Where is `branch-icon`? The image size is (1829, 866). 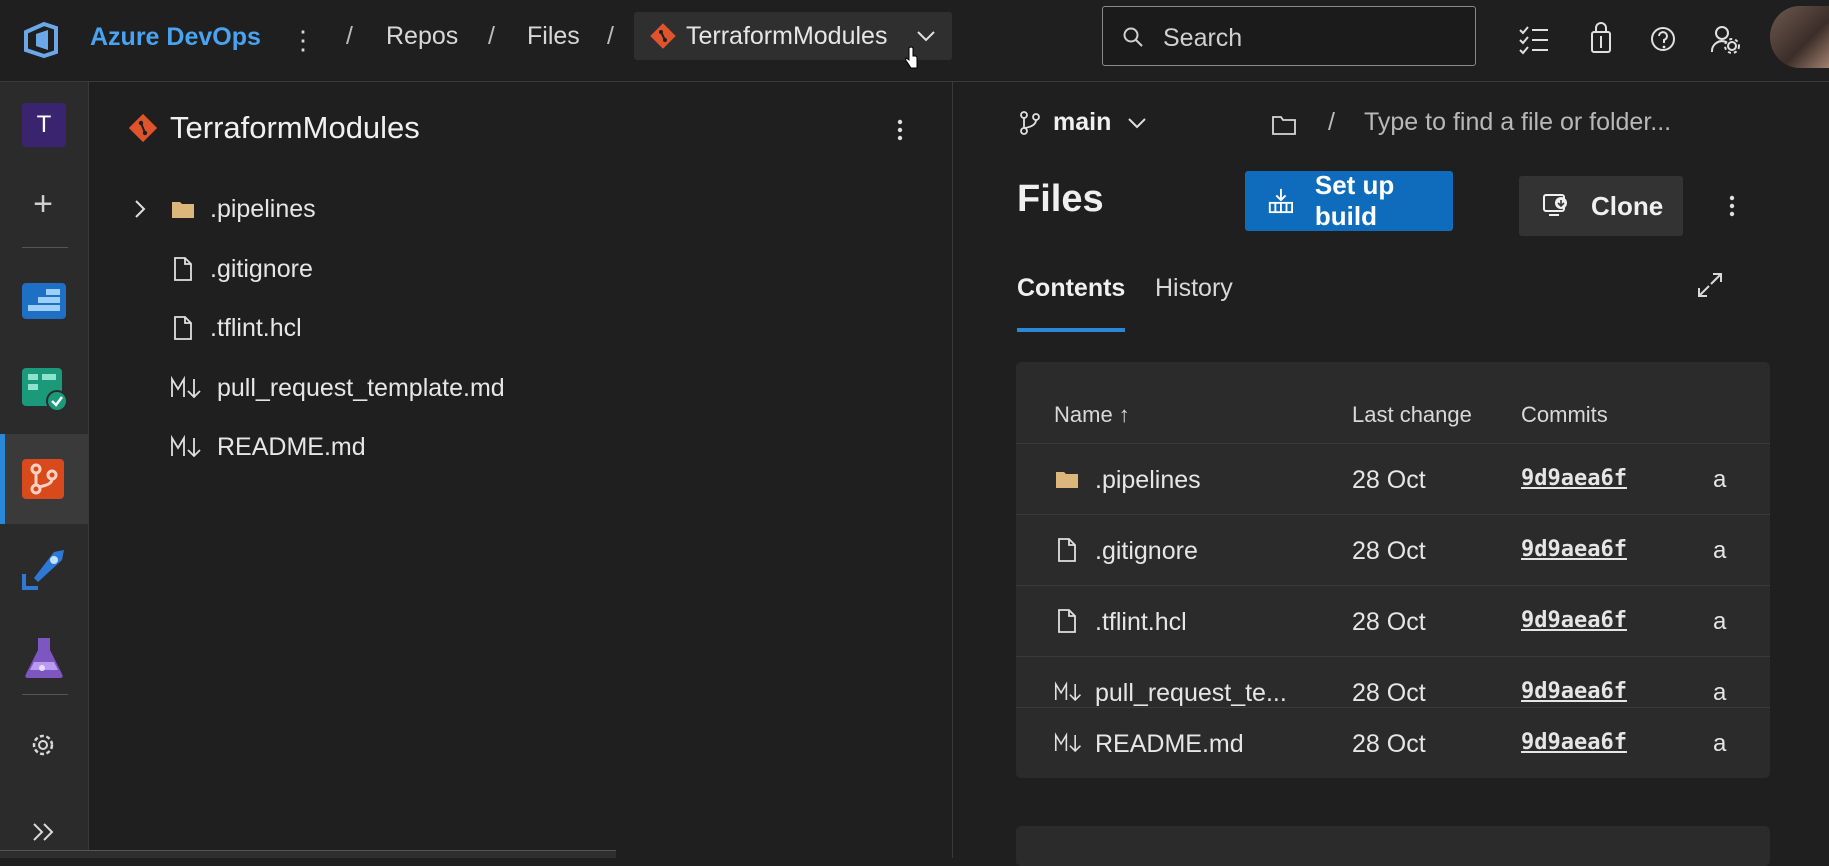
branch-icon is located at coordinates (1030, 122).